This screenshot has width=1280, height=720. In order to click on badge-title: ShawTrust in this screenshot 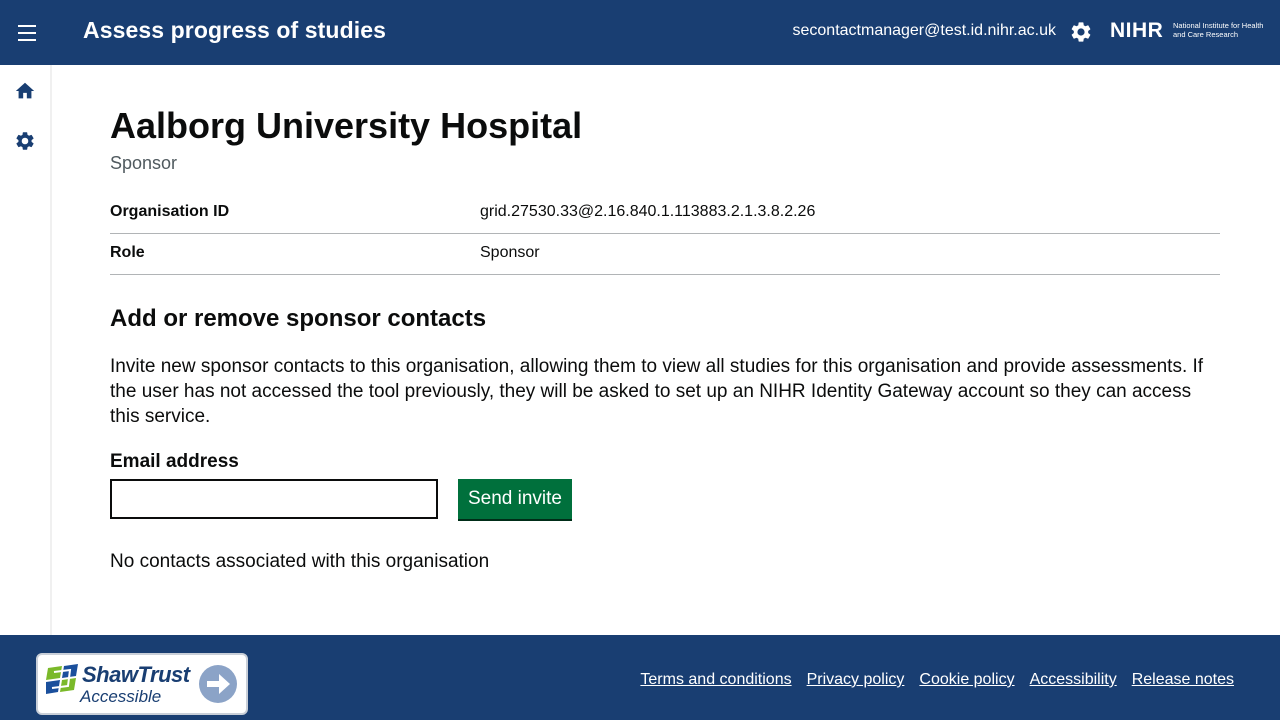, I will do `click(136, 674)`.